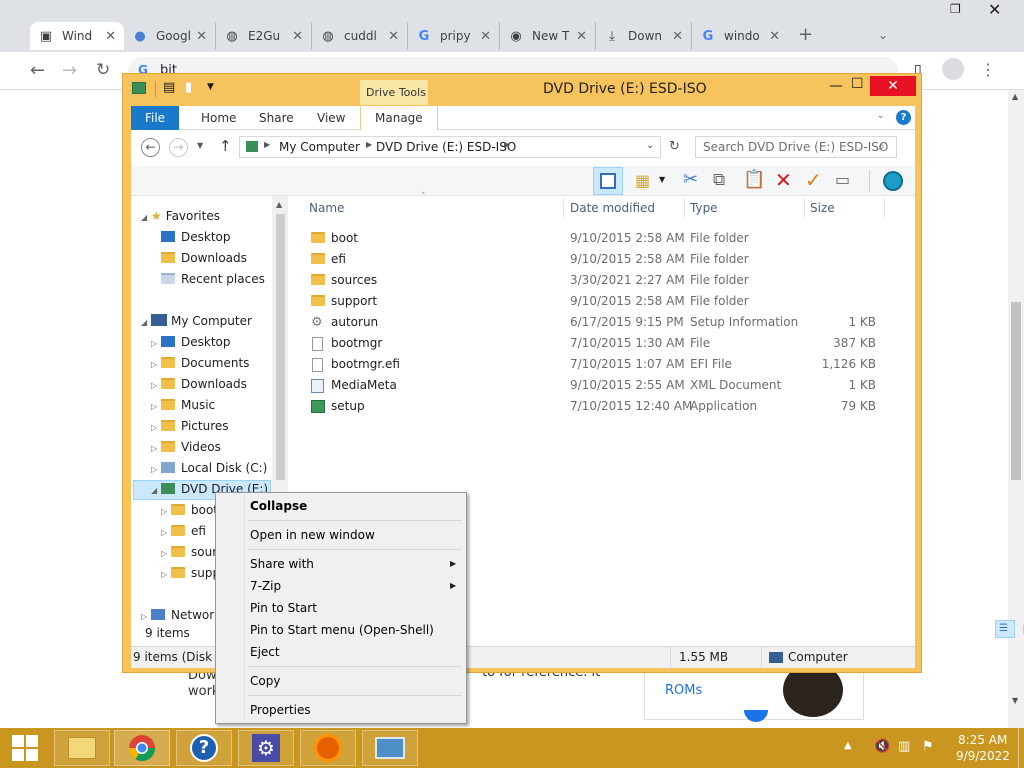 This screenshot has height=768, width=1024. What do you see at coordinates (881, 116) in the screenshot?
I see `ribbon-expand-chevron-icon: ⌄` at bounding box center [881, 116].